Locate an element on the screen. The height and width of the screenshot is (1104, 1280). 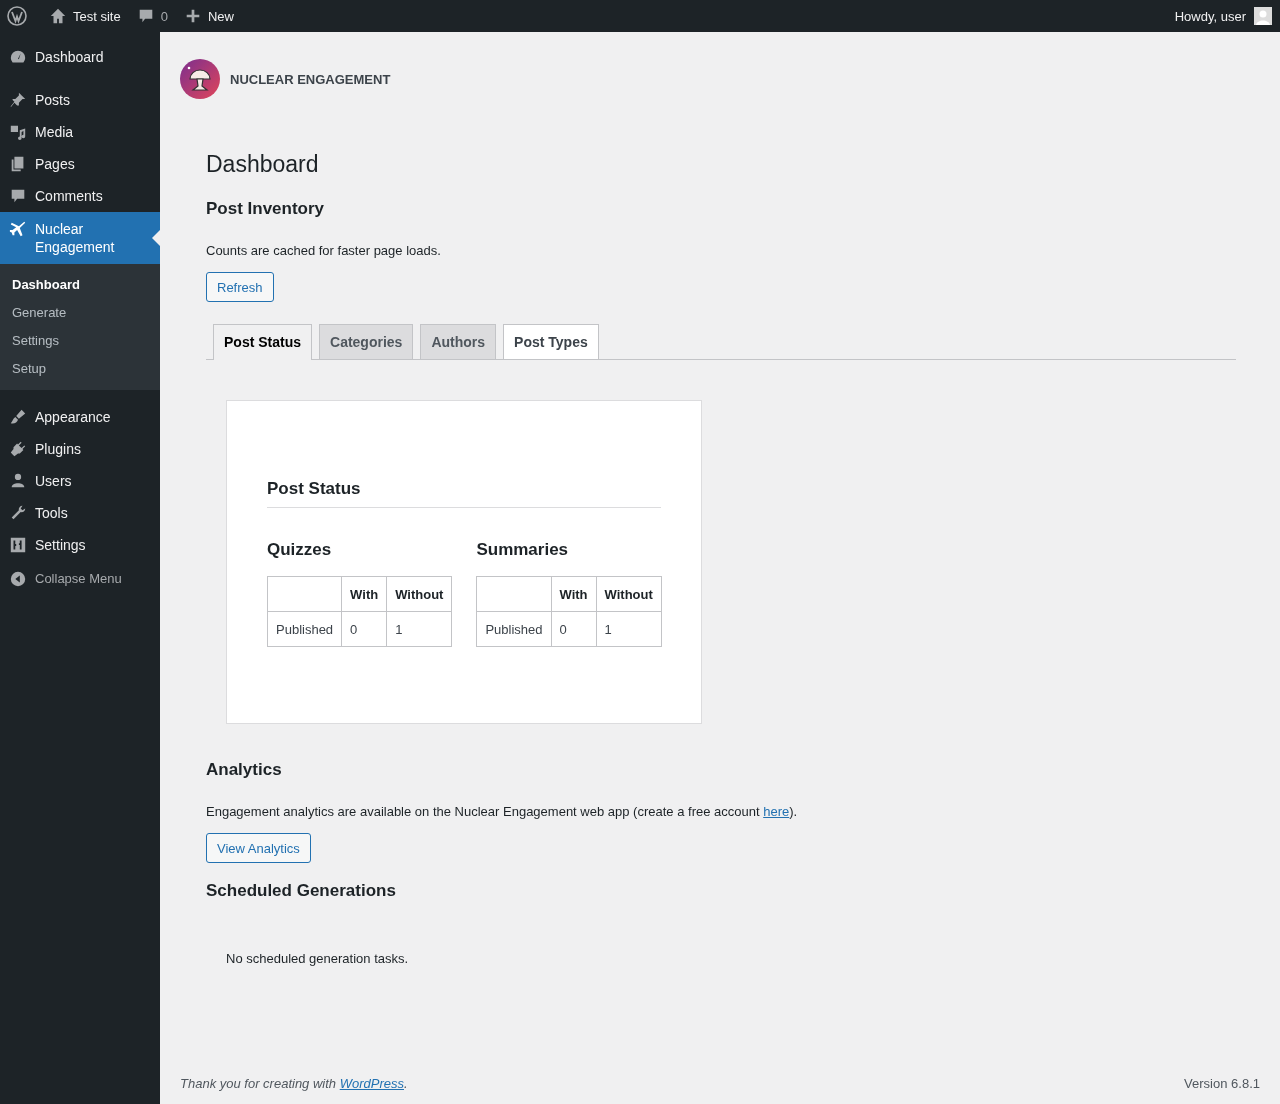
new-link: New is located at coordinates (208, 16).